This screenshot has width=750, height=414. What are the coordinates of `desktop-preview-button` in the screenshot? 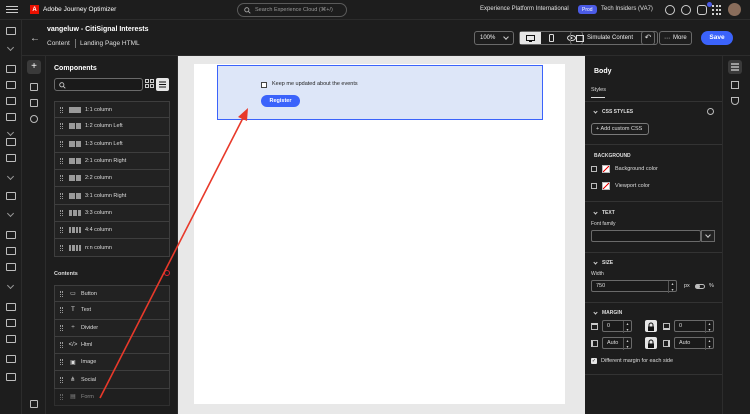 It's located at (530, 38).